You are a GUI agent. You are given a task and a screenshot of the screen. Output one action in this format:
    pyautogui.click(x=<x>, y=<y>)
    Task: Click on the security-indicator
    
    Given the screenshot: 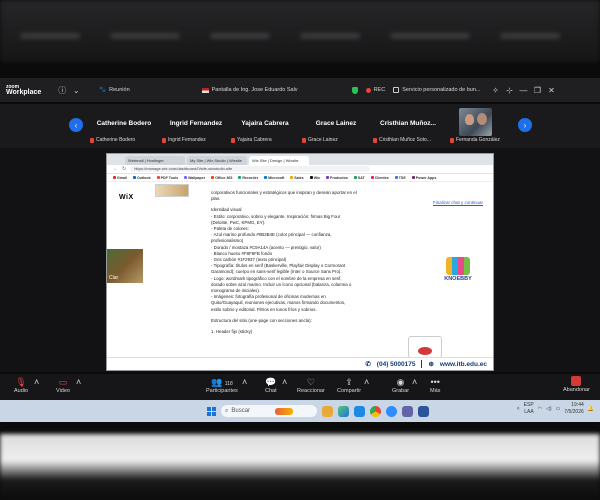 What is the action you would take?
    pyautogui.click(x=354, y=90)
    